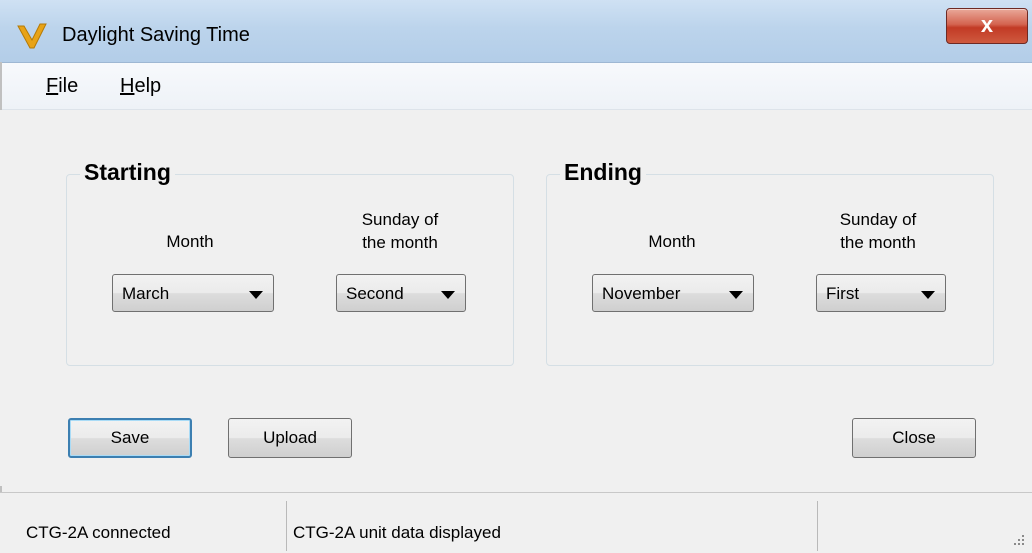  I want to click on app-logo-icon, so click(32, 36).